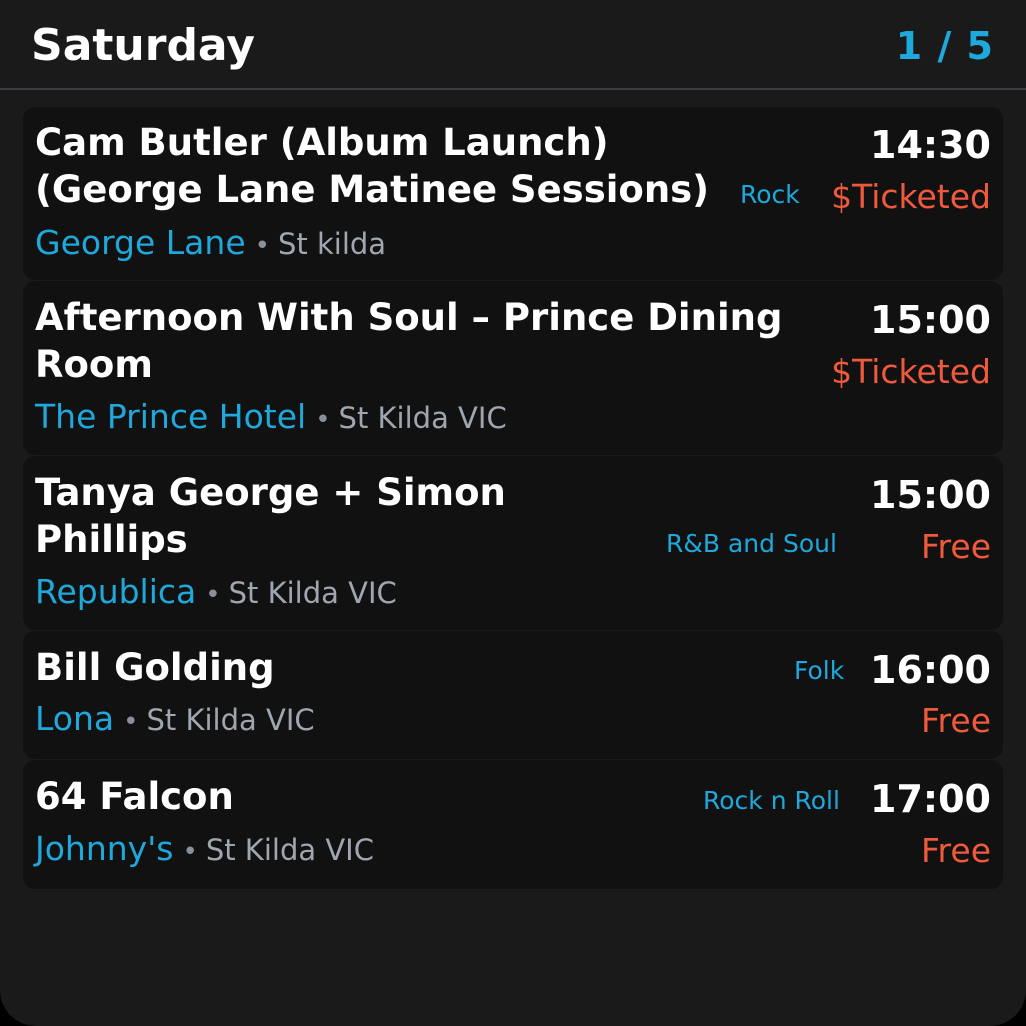  What do you see at coordinates (204, 850) in the screenshot?
I see `venue-line: Johnny's • St Kilda VIC` at bounding box center [204, 850].